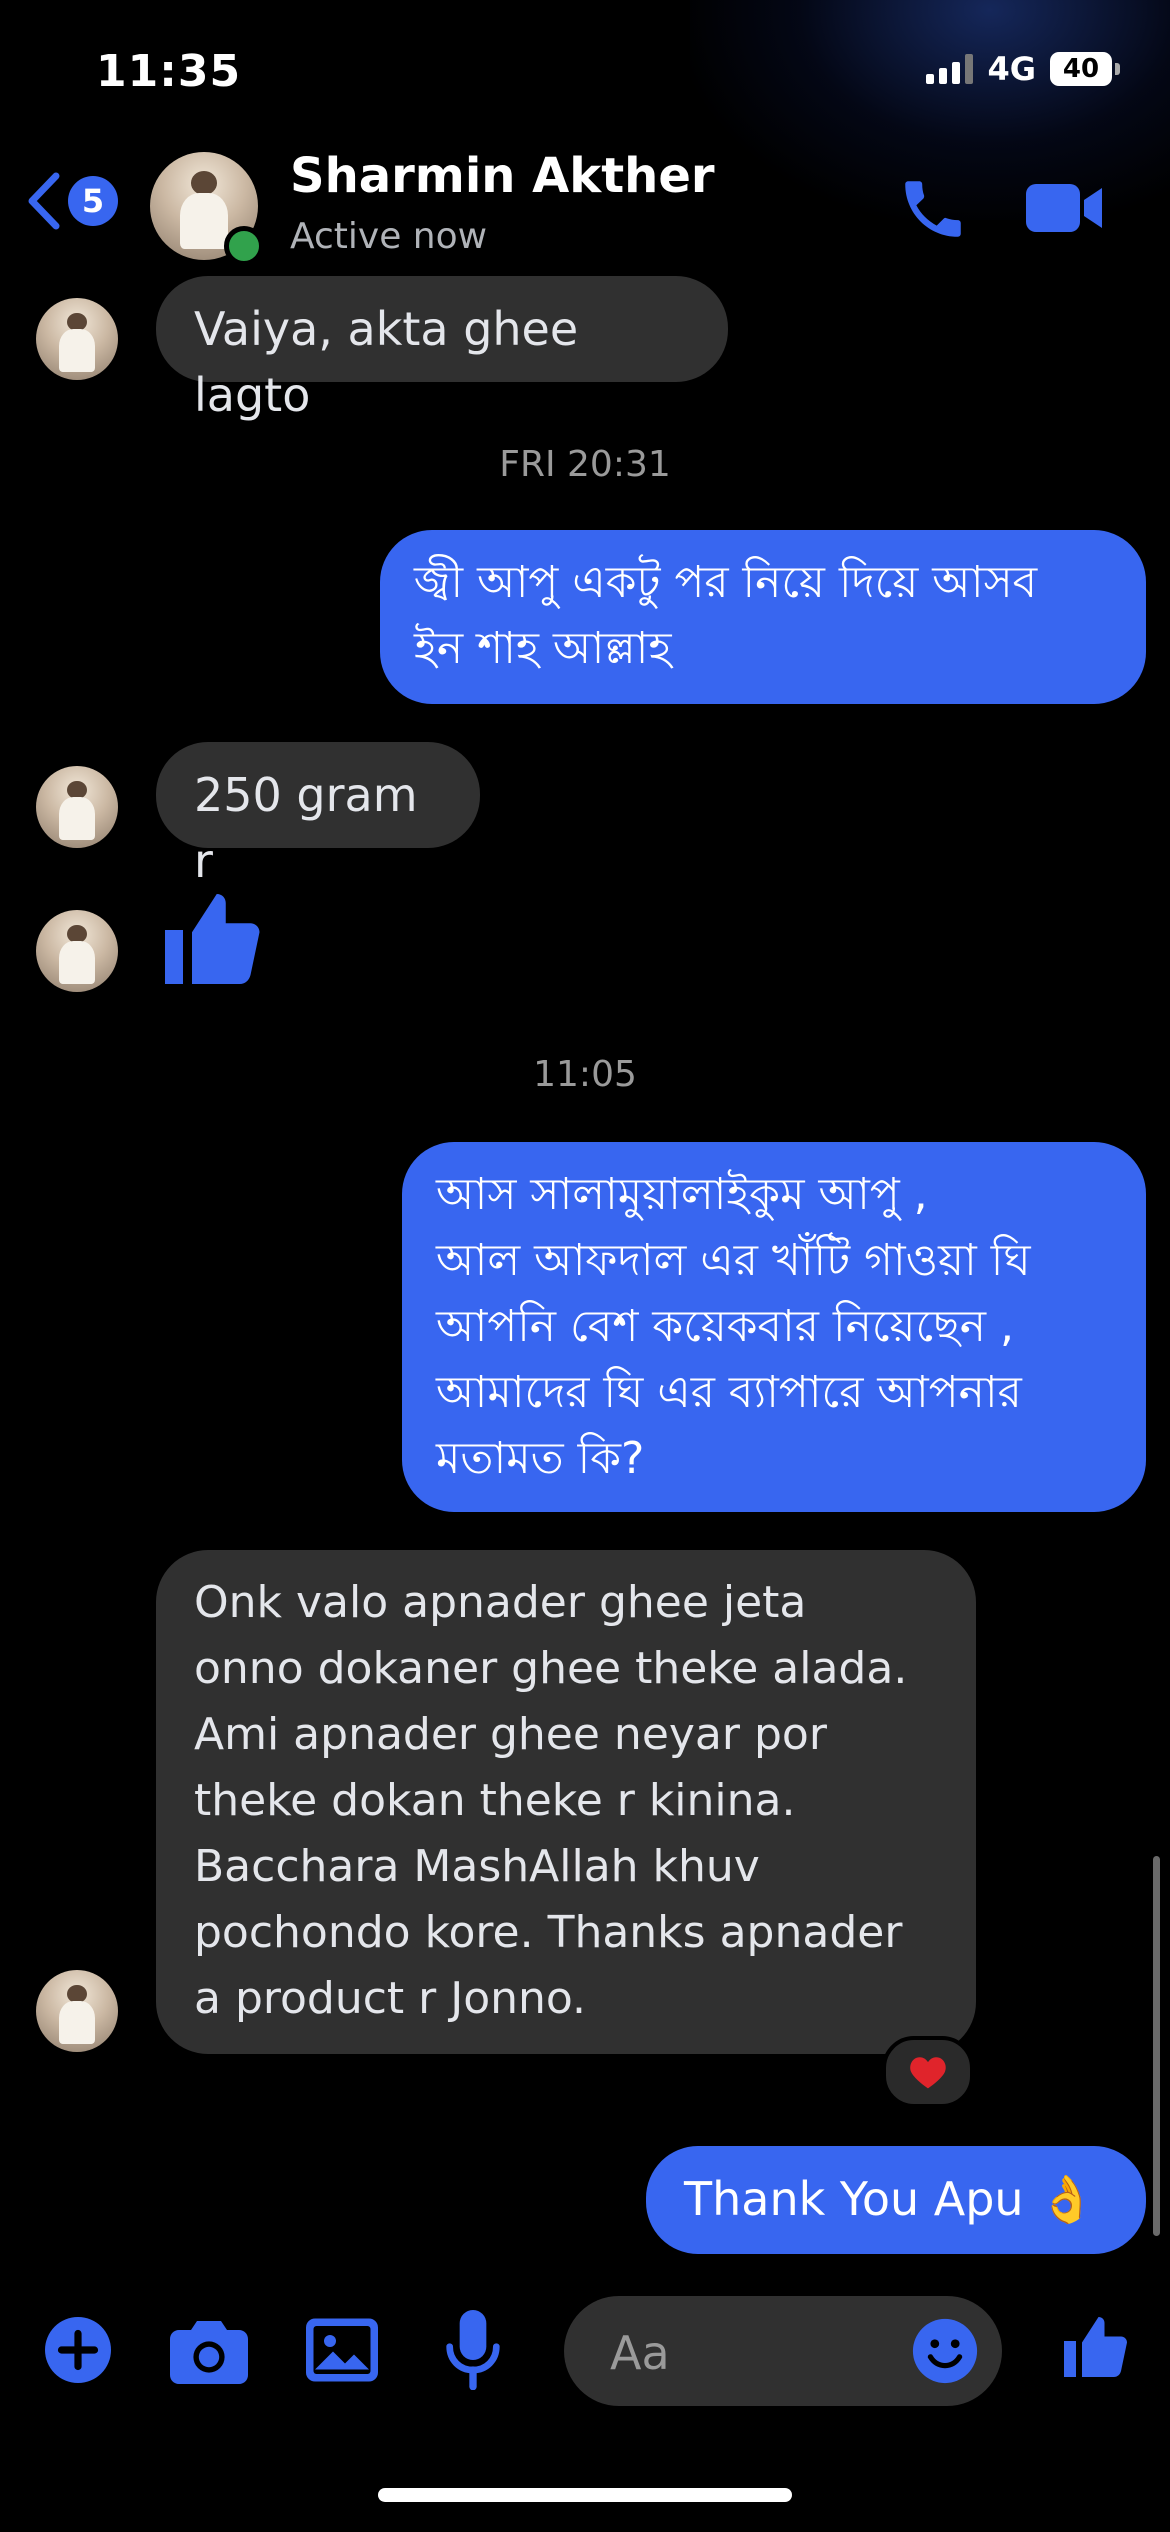 This screenshot has height=2532, width=1170. I want to click on image-icon, so click(342, 2350).